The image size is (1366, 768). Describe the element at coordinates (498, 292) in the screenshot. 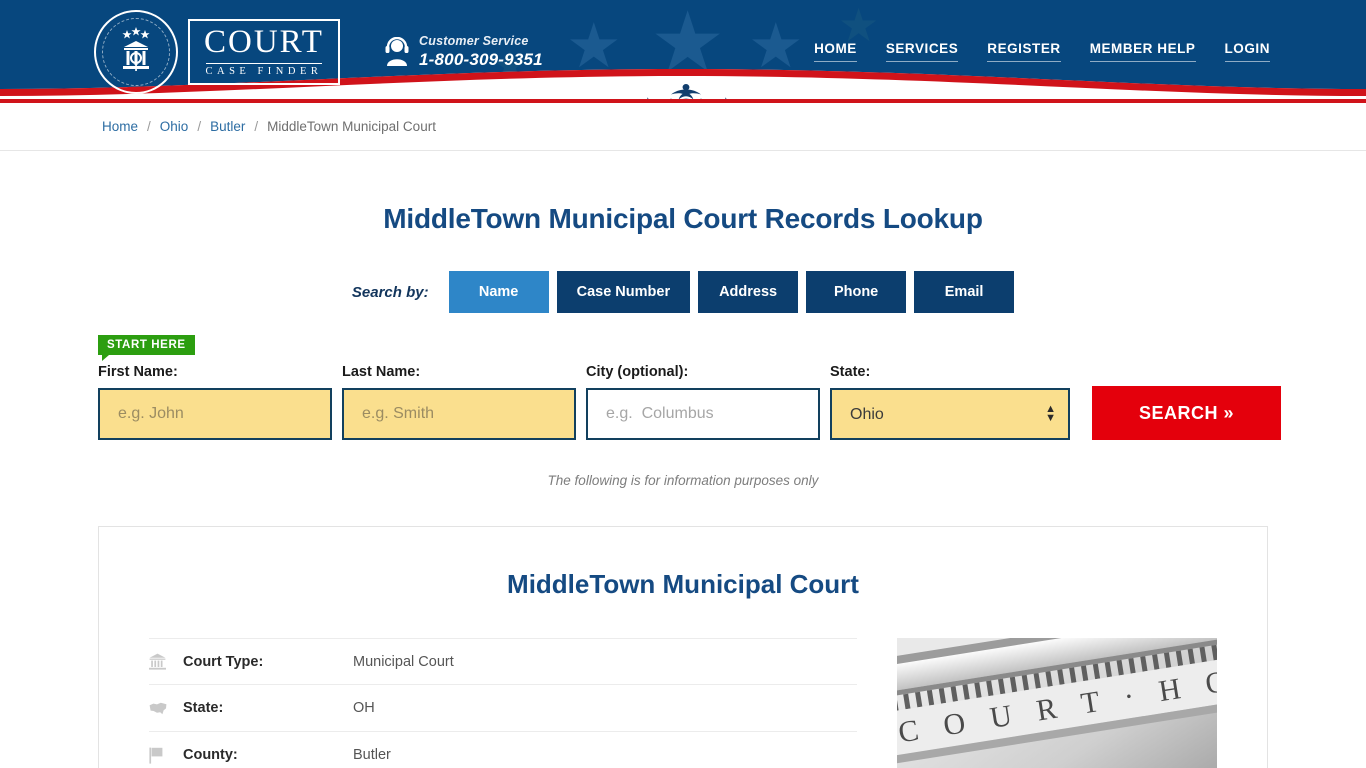

I see `tab-name: Name` at that location.